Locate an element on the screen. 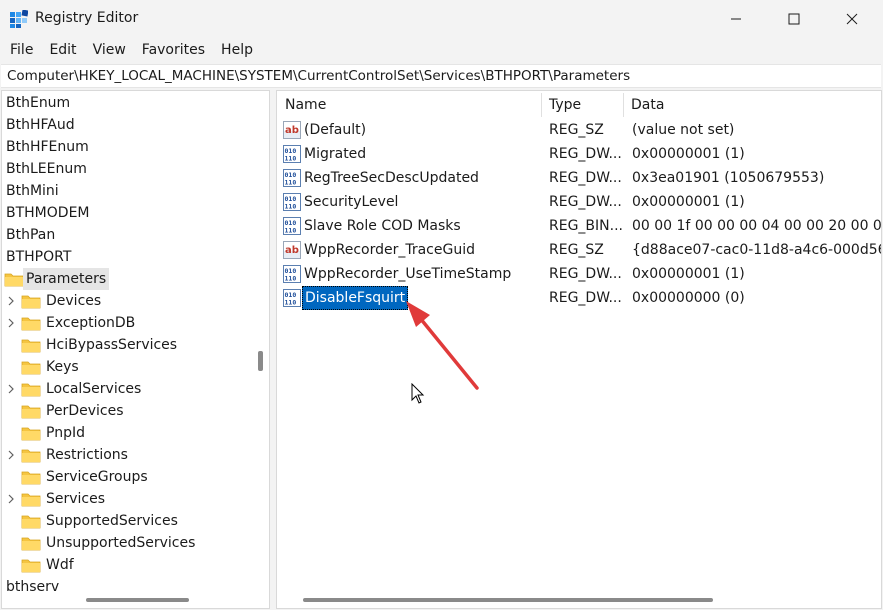  menu-help: Help is located at coordinates (237, 50).